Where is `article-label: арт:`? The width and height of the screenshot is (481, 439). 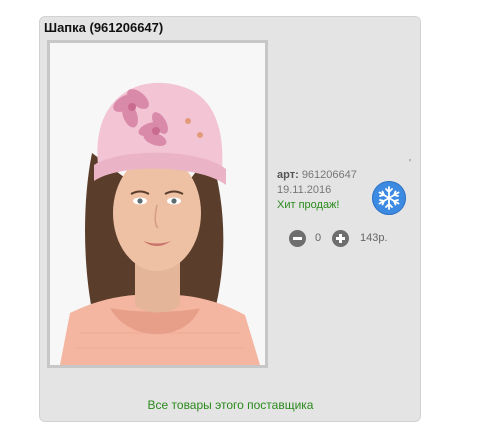
article-label: арт: is located at coordinates (288, 175).